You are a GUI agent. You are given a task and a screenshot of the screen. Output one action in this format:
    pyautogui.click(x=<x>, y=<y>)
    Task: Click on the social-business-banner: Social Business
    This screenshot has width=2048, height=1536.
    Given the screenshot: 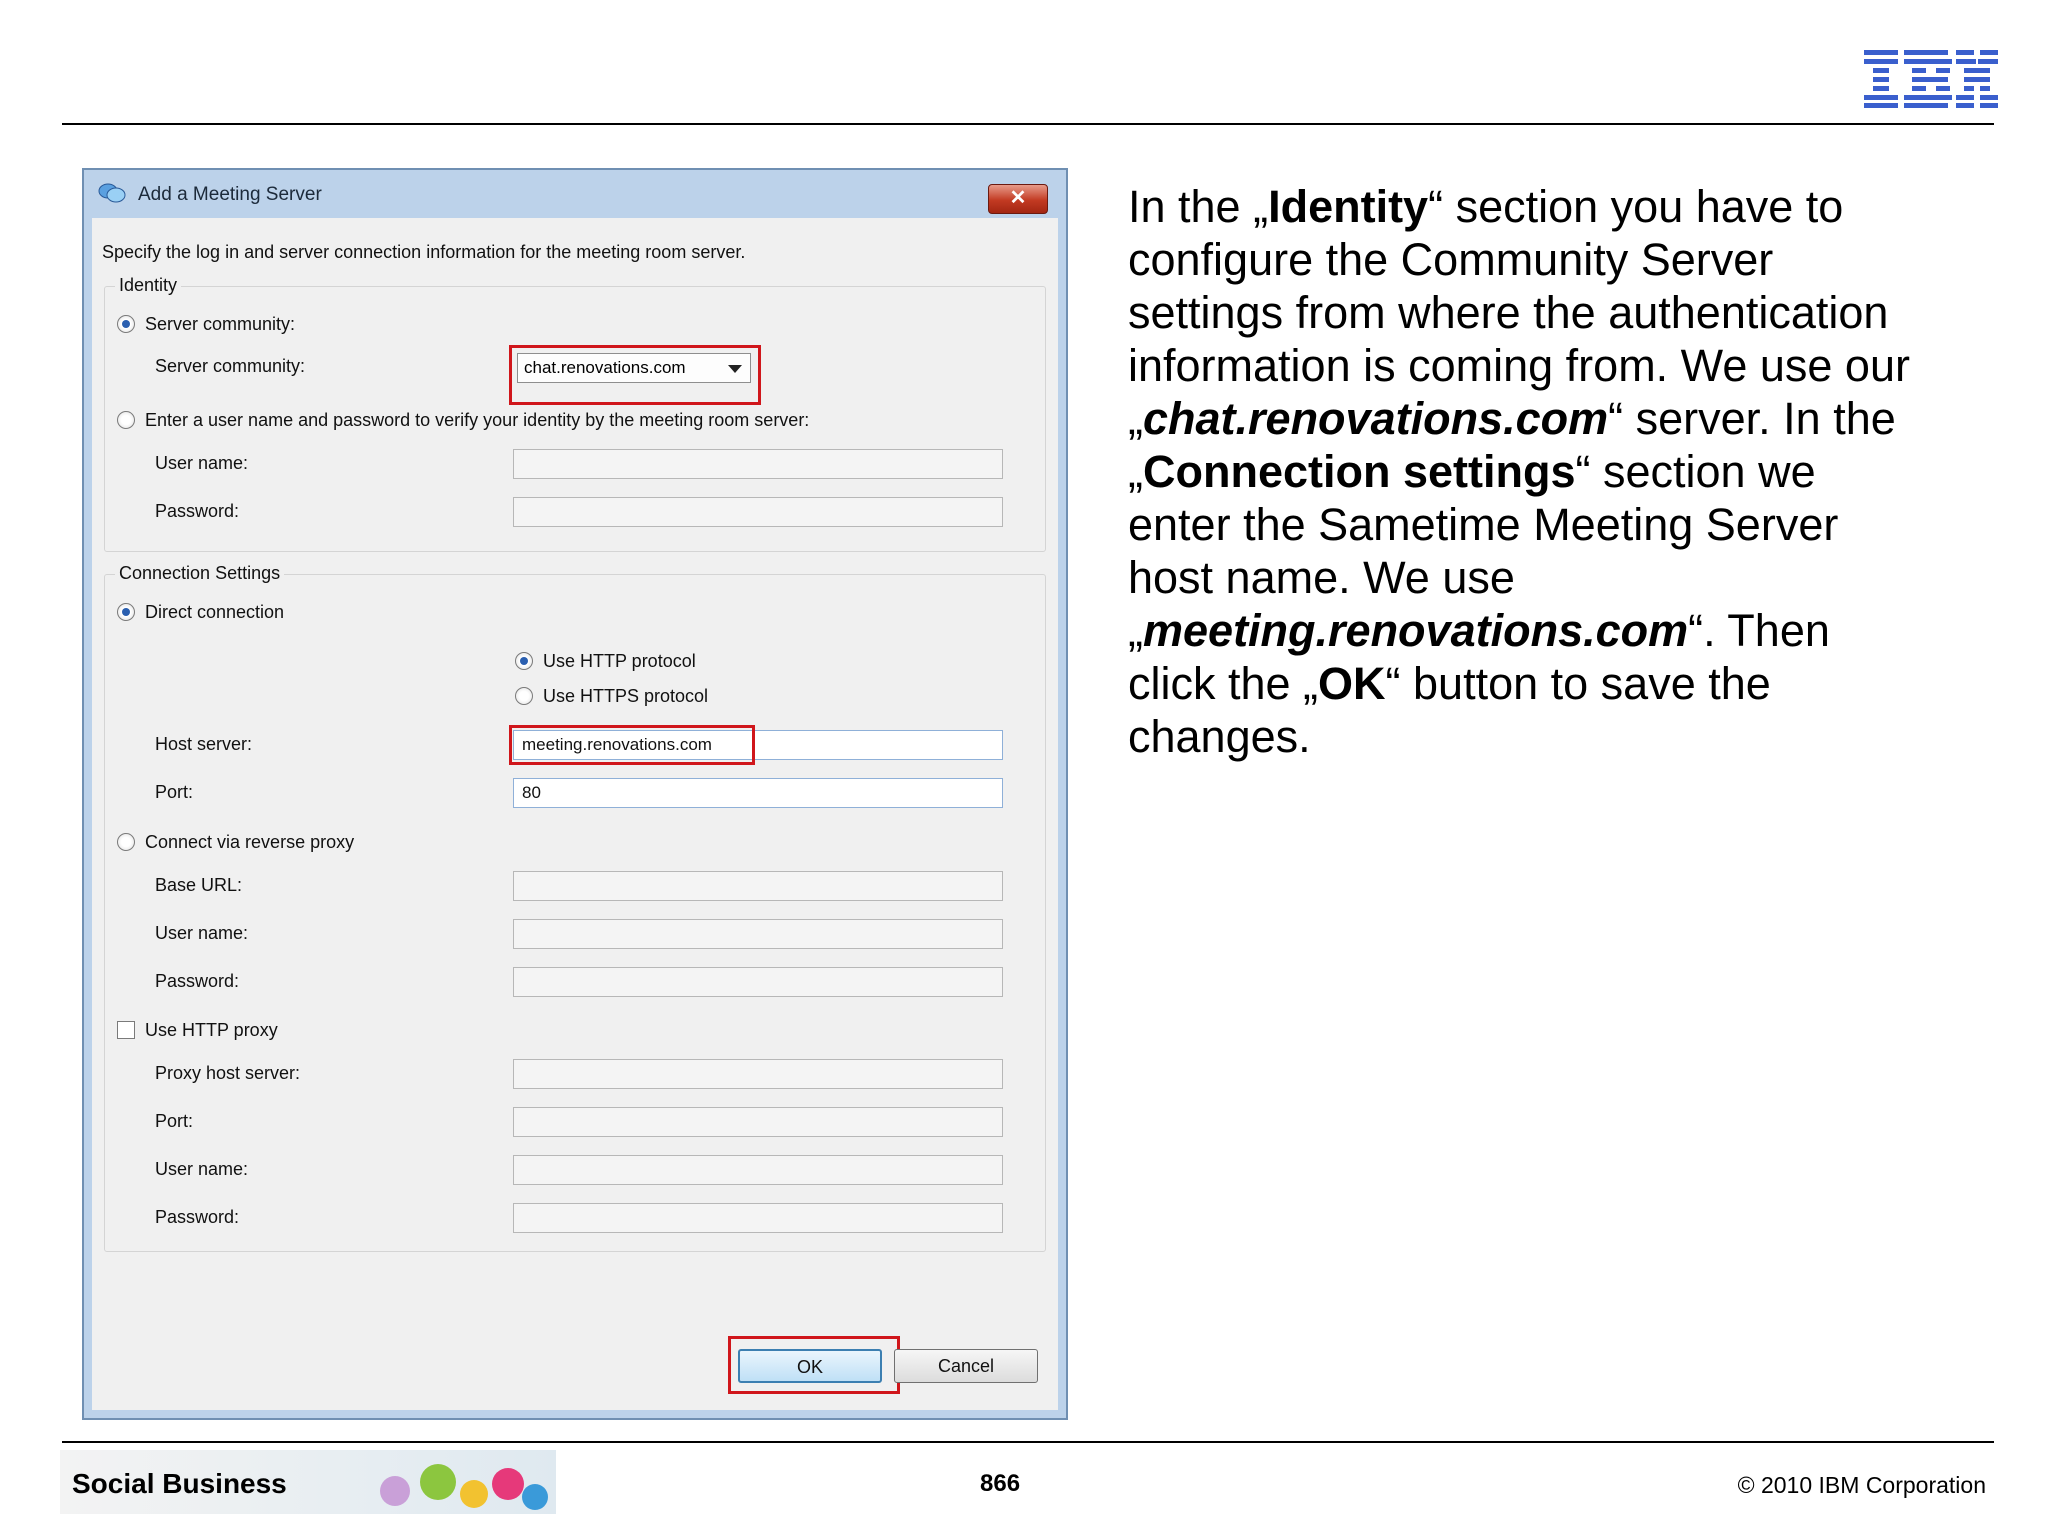 What is the action you would take?
    pyautogui.click(x=308, y=1482)
    